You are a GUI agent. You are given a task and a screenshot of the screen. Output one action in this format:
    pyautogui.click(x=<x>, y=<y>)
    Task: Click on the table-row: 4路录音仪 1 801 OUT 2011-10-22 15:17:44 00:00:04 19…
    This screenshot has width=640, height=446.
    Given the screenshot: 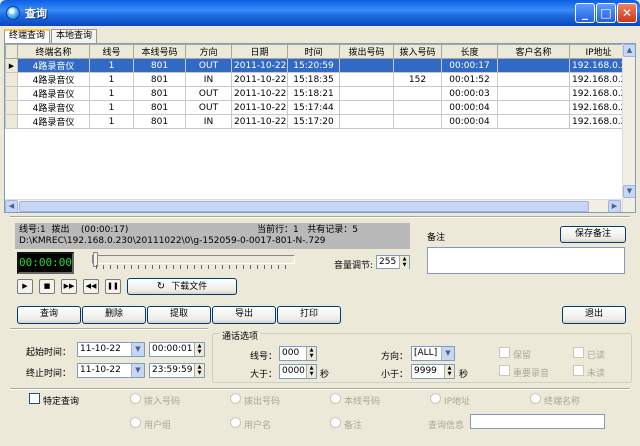 What is the action you would take?
    pyautogui.click(x=316, y=107)
    